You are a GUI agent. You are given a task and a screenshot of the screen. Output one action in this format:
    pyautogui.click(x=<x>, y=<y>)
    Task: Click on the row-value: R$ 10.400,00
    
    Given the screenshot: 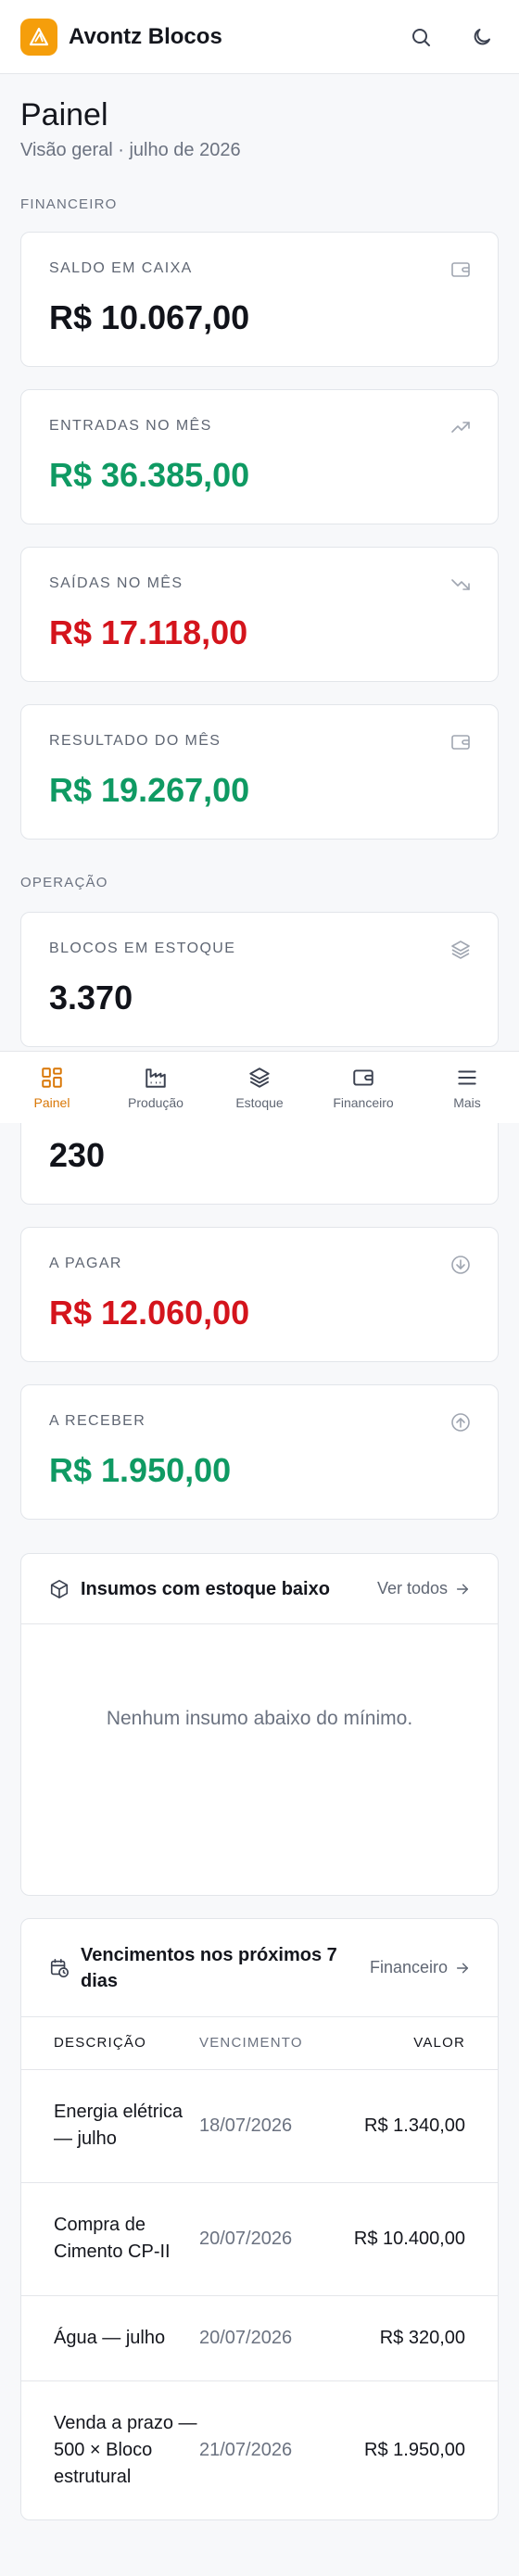 What is the action you would take?
    pyautogui.click(x=417, y=2239)
    